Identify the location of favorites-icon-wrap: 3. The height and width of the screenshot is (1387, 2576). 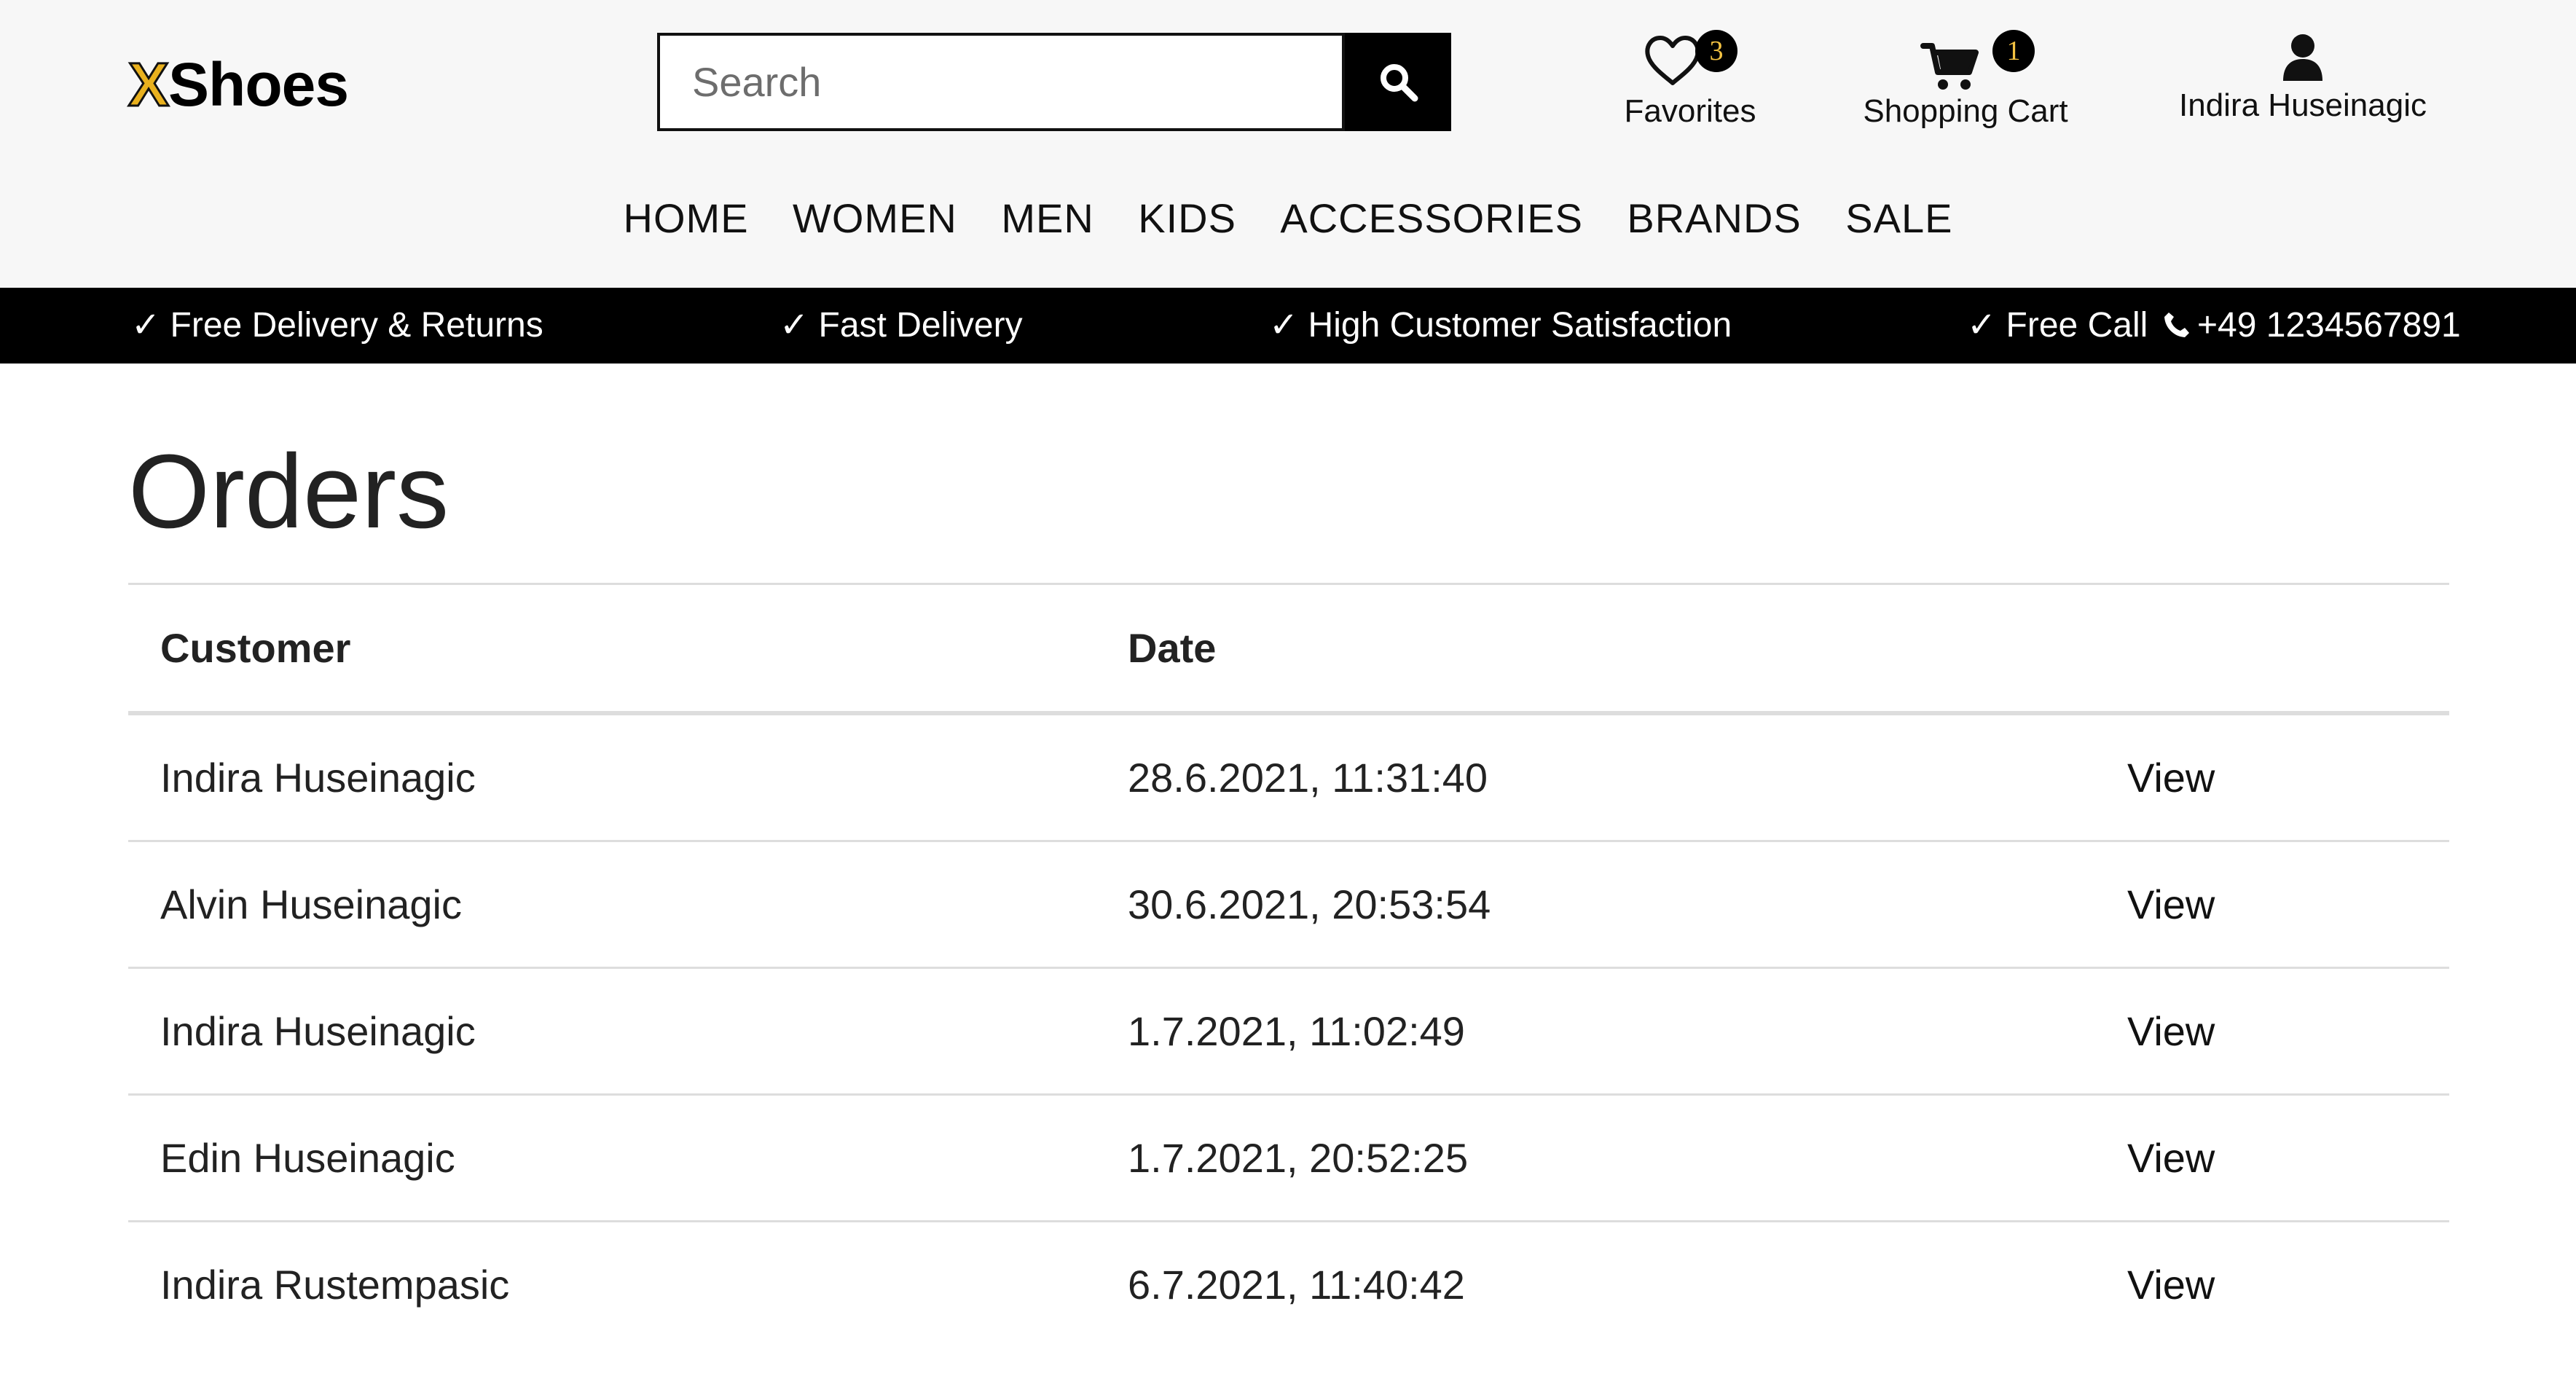
(1690, 58).